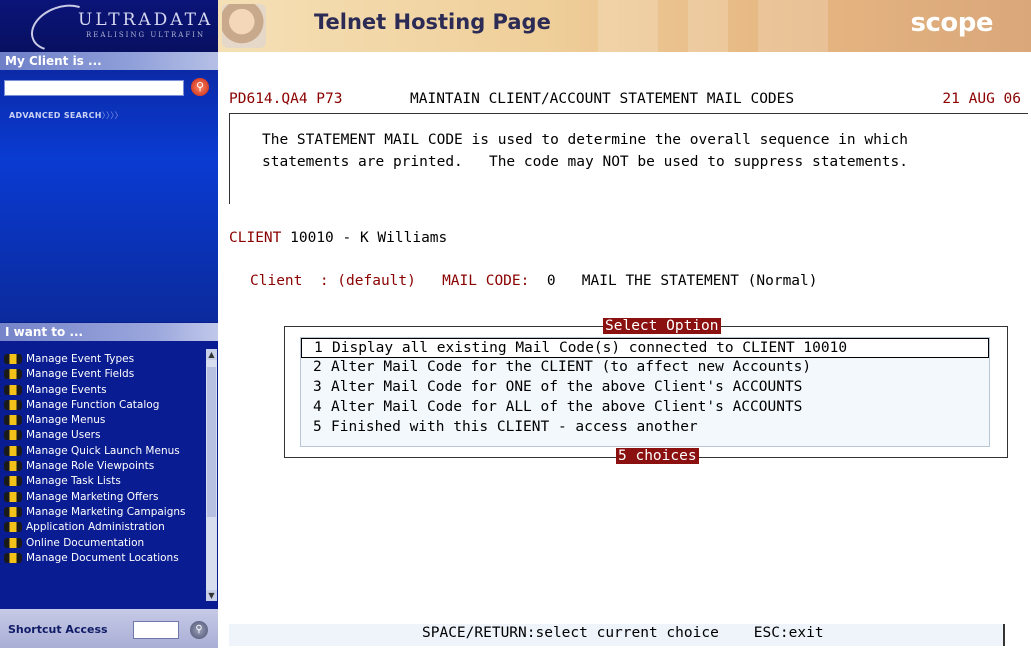 The height and width of the screenshot is (648, 1031). What do you see at coordinates (317, 387) in the screenshot?
I see `option-number: 3` at bounding box center [317, 387].